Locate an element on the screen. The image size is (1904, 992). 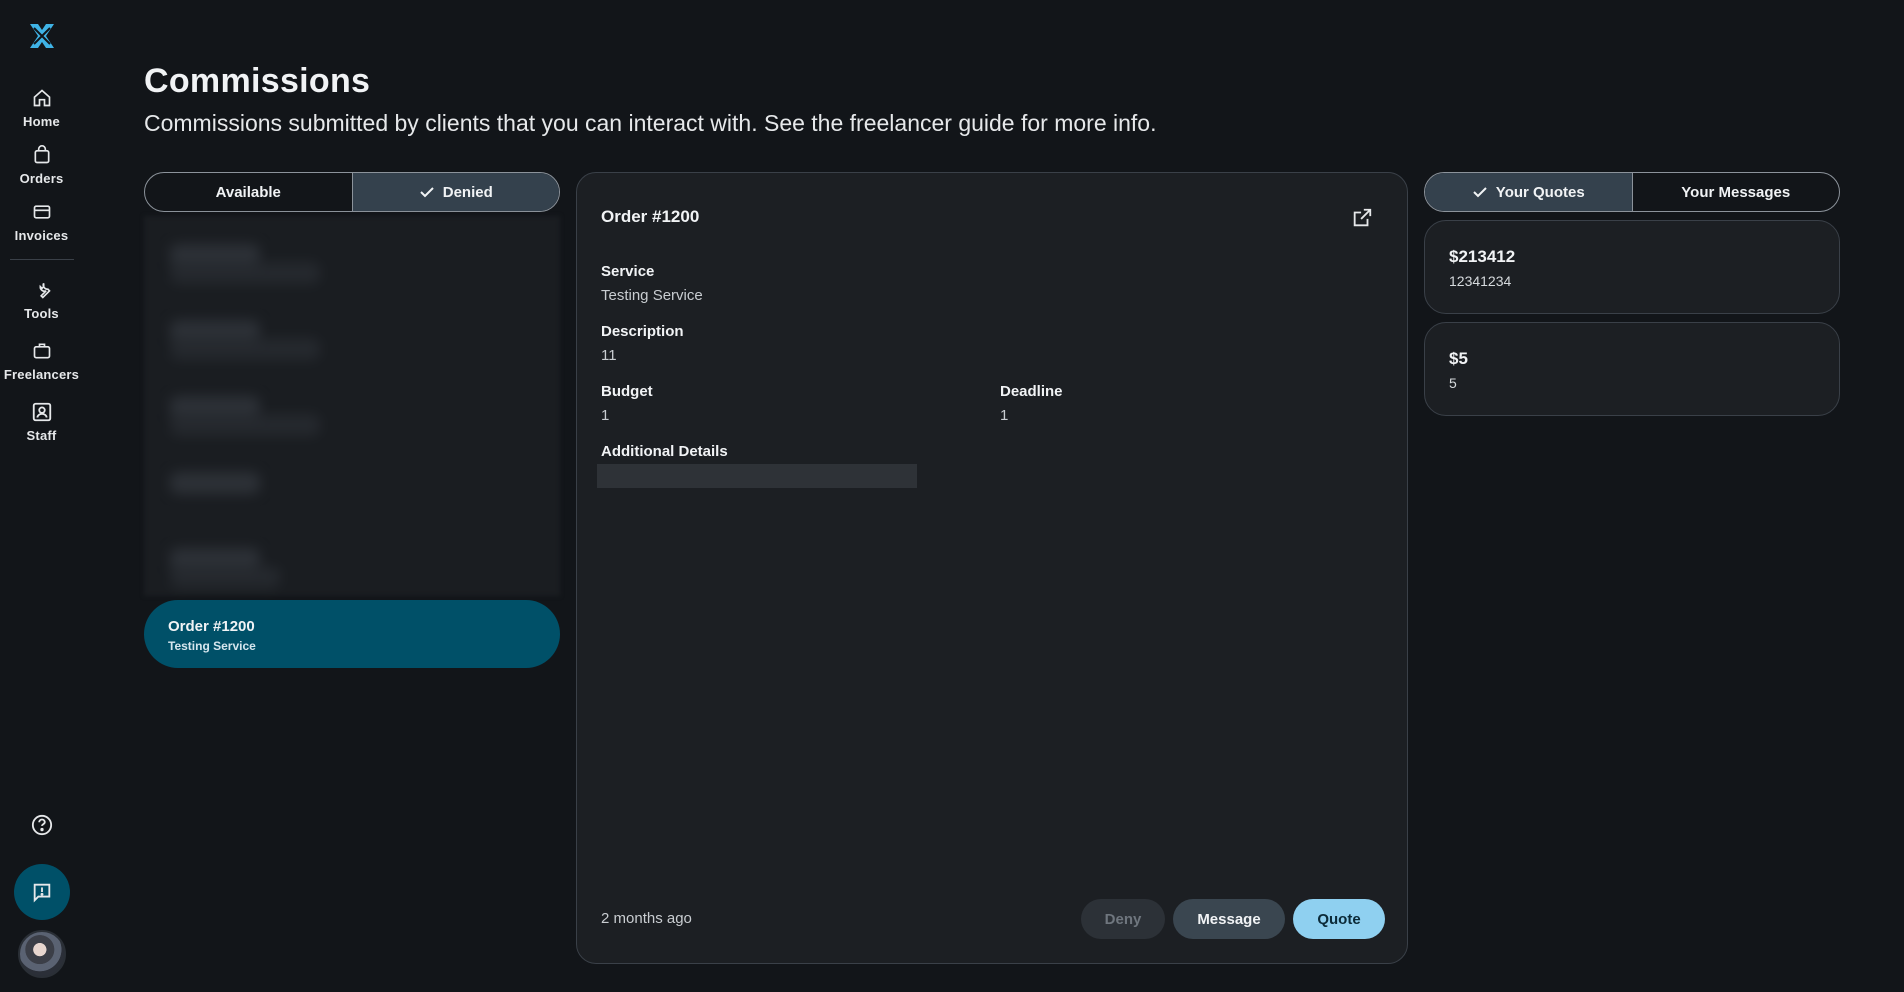
sidebar-item-label: Freelancers is located at coordinates (41, 374).